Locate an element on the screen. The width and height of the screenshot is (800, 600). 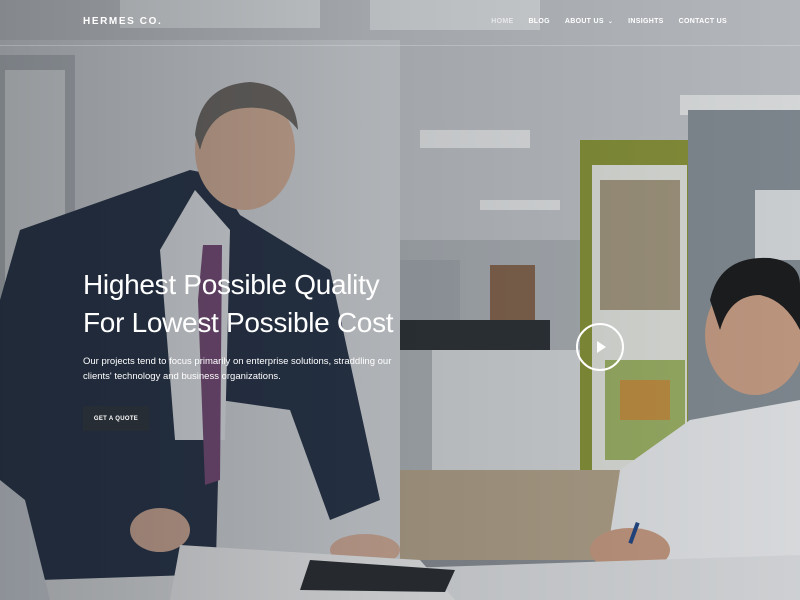
nav-item-home: HOME is located at coordinates (502, 21).